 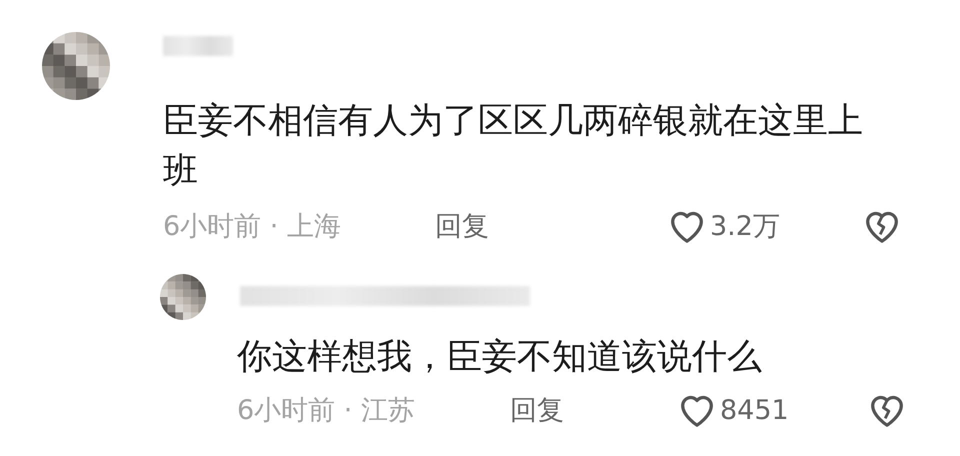 What do you see at coordinates (513, 146) in the screenshot?
I see `comment-text: 臣妾不相信有人为了区区几两碎银就在这里上班` at bounding box center [513, 146].